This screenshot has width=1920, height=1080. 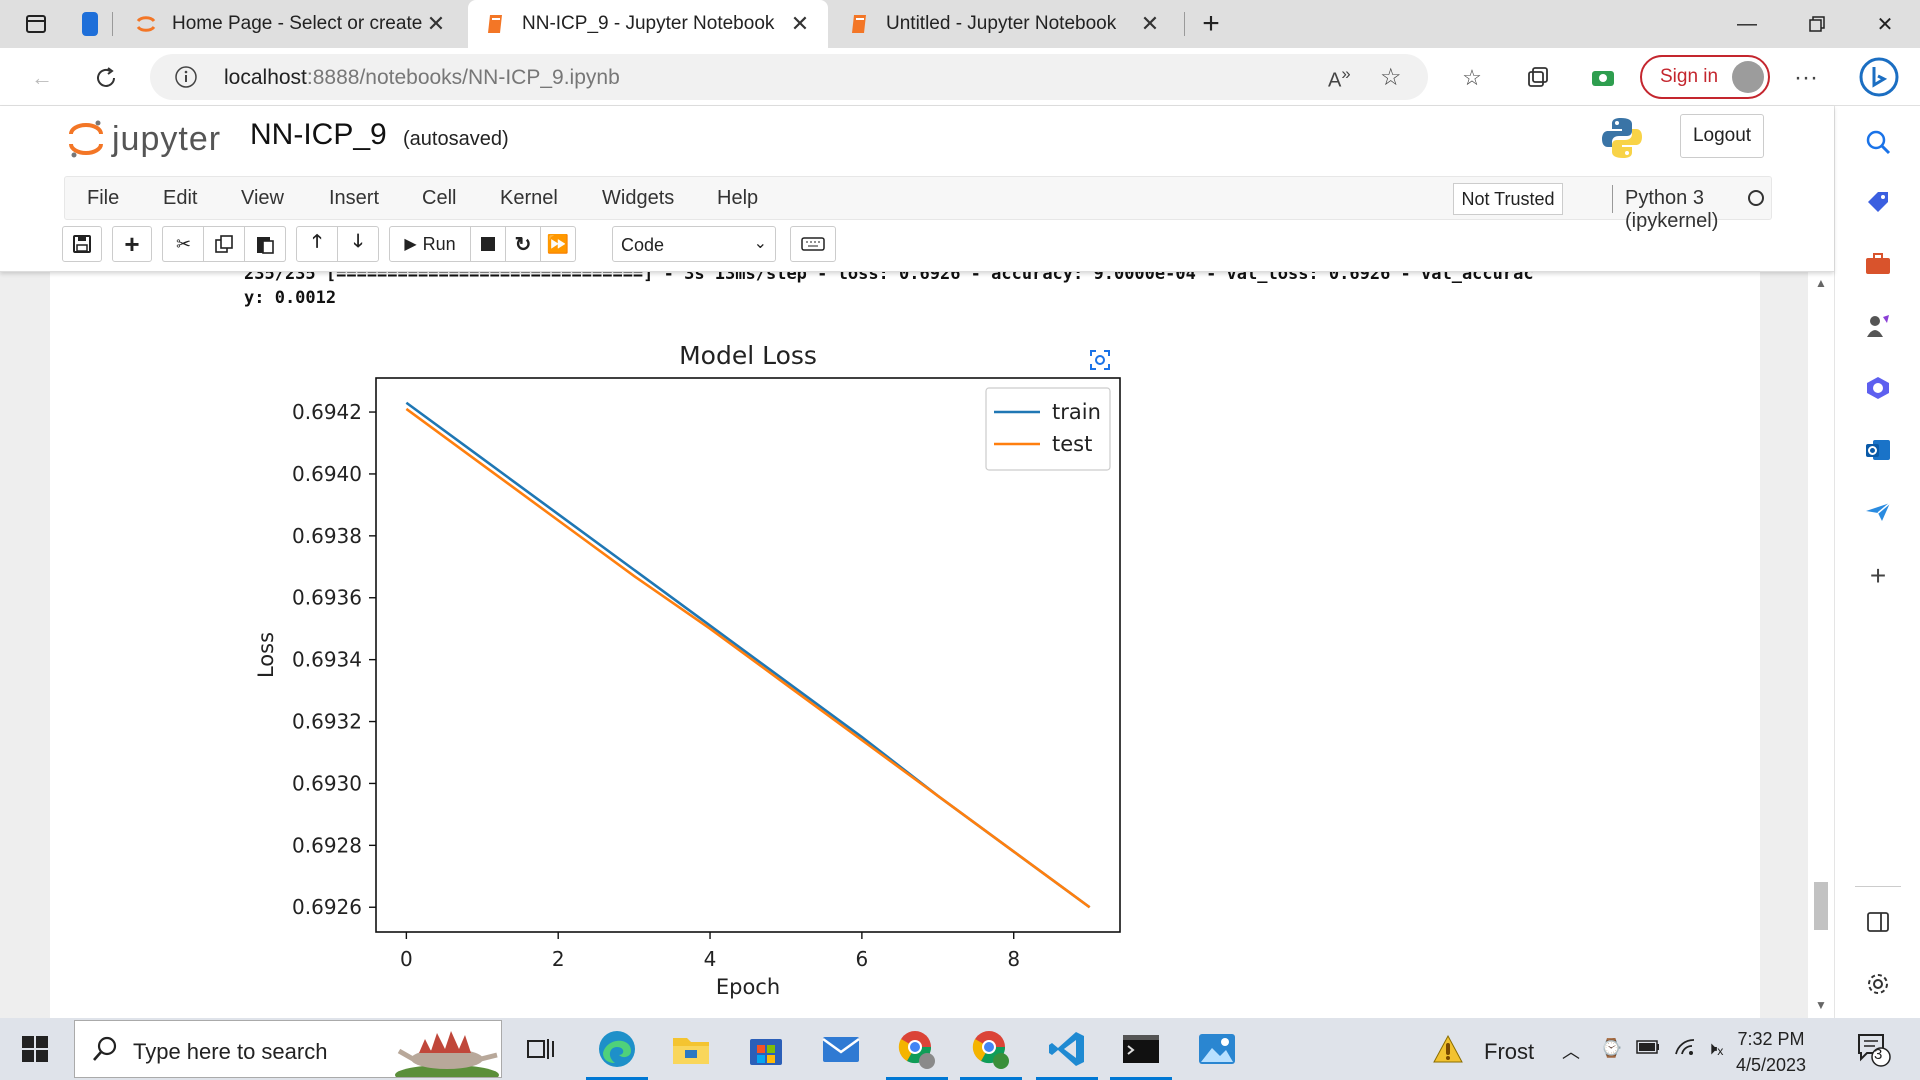 What do you see at coordinates (327, 722) in the screenshot?
I see `y-tick-label: 0.6932` at bounding box center [327, 722].